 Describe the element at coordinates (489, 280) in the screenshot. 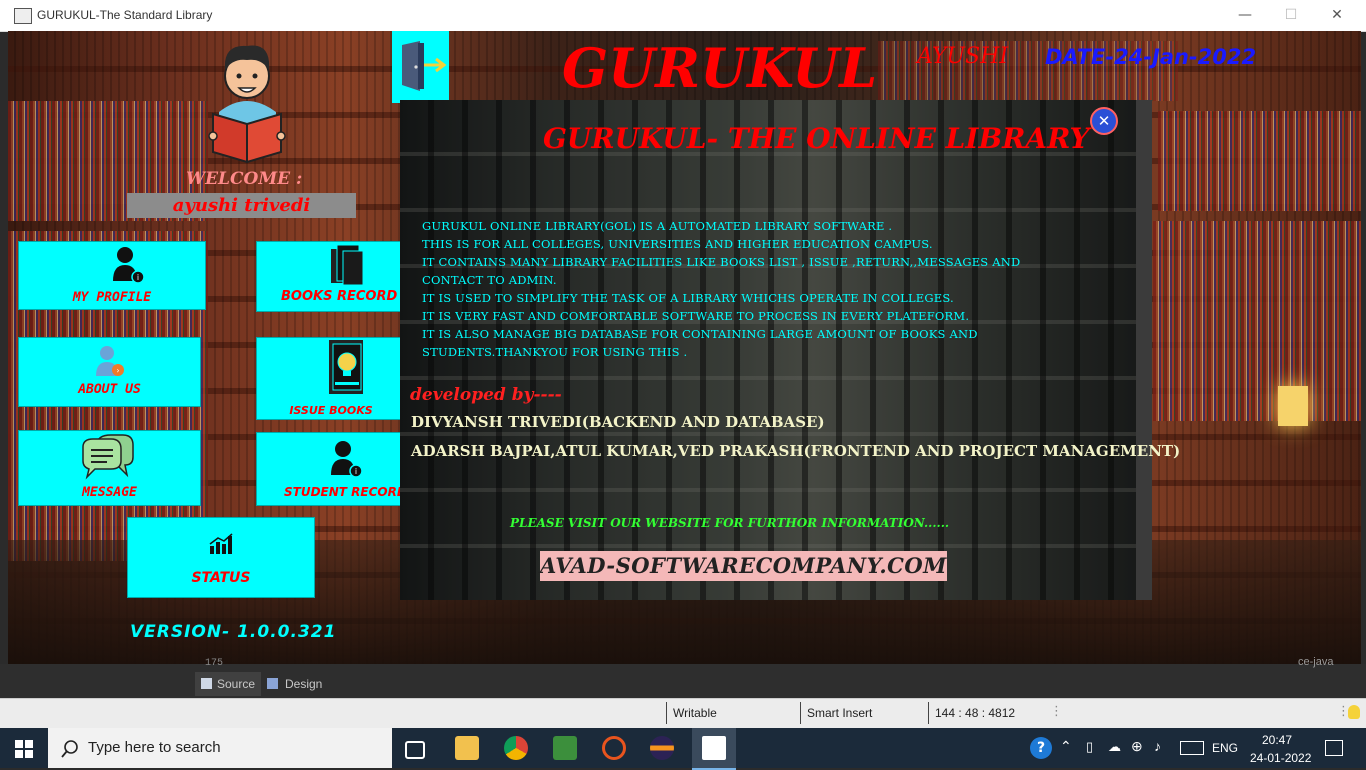

I see `description-line: CONTACT TO ADMIN.` at that location.